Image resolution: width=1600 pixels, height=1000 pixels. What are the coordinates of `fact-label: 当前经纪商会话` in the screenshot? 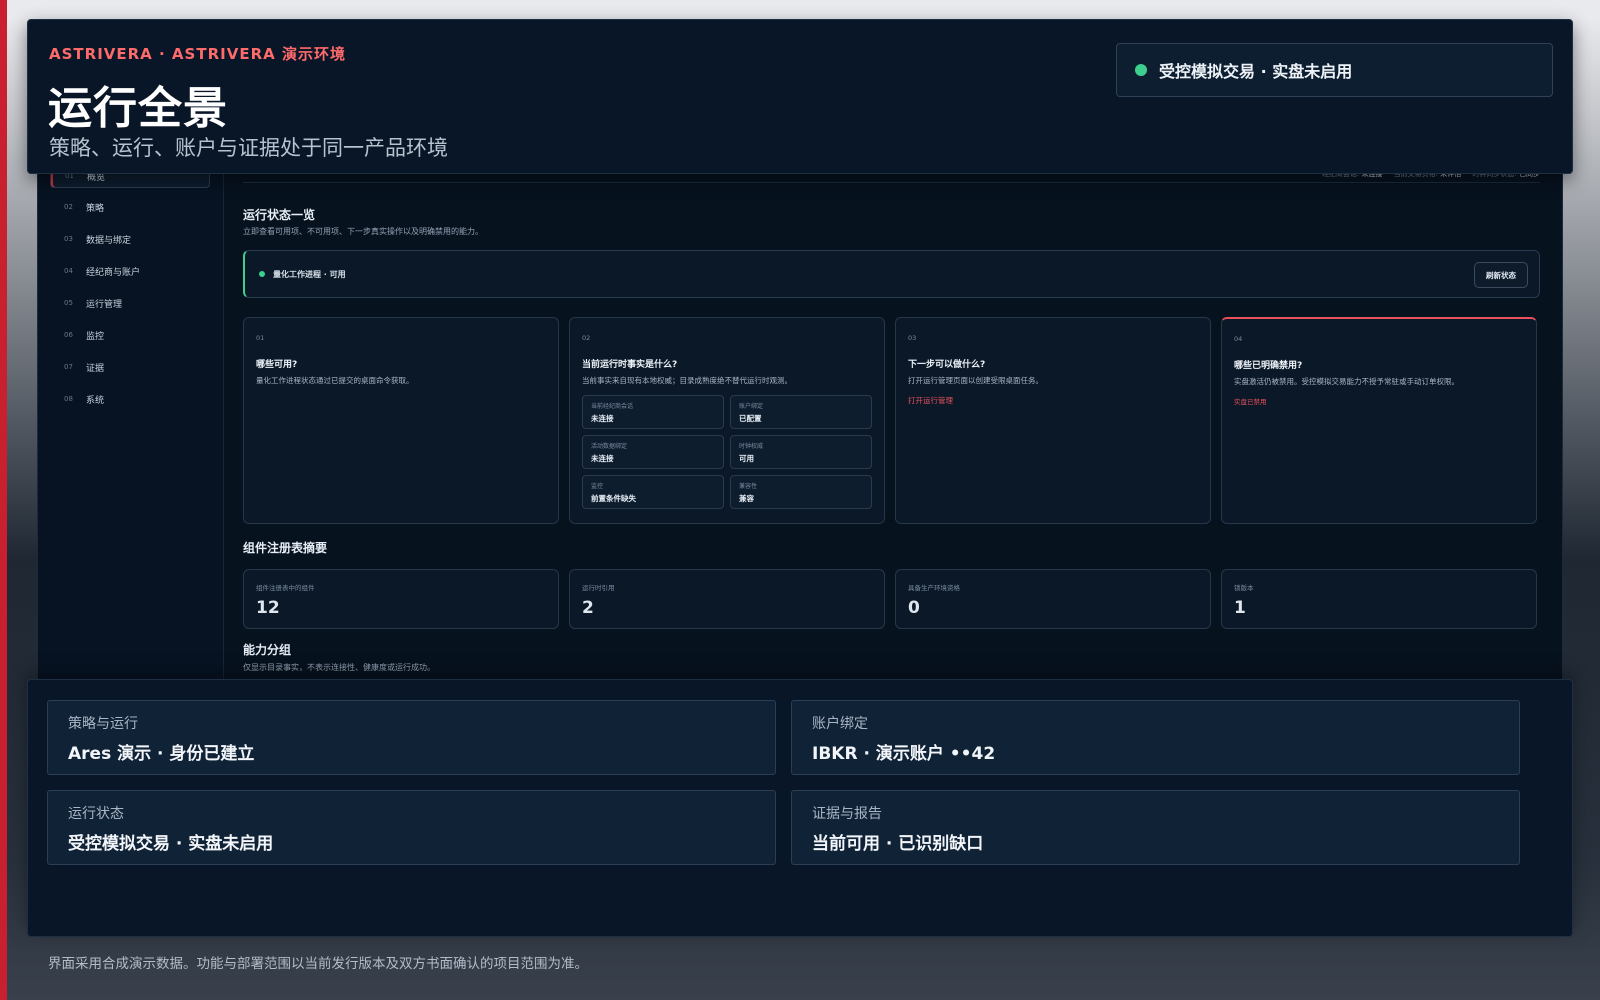 It's located at (612, 406).